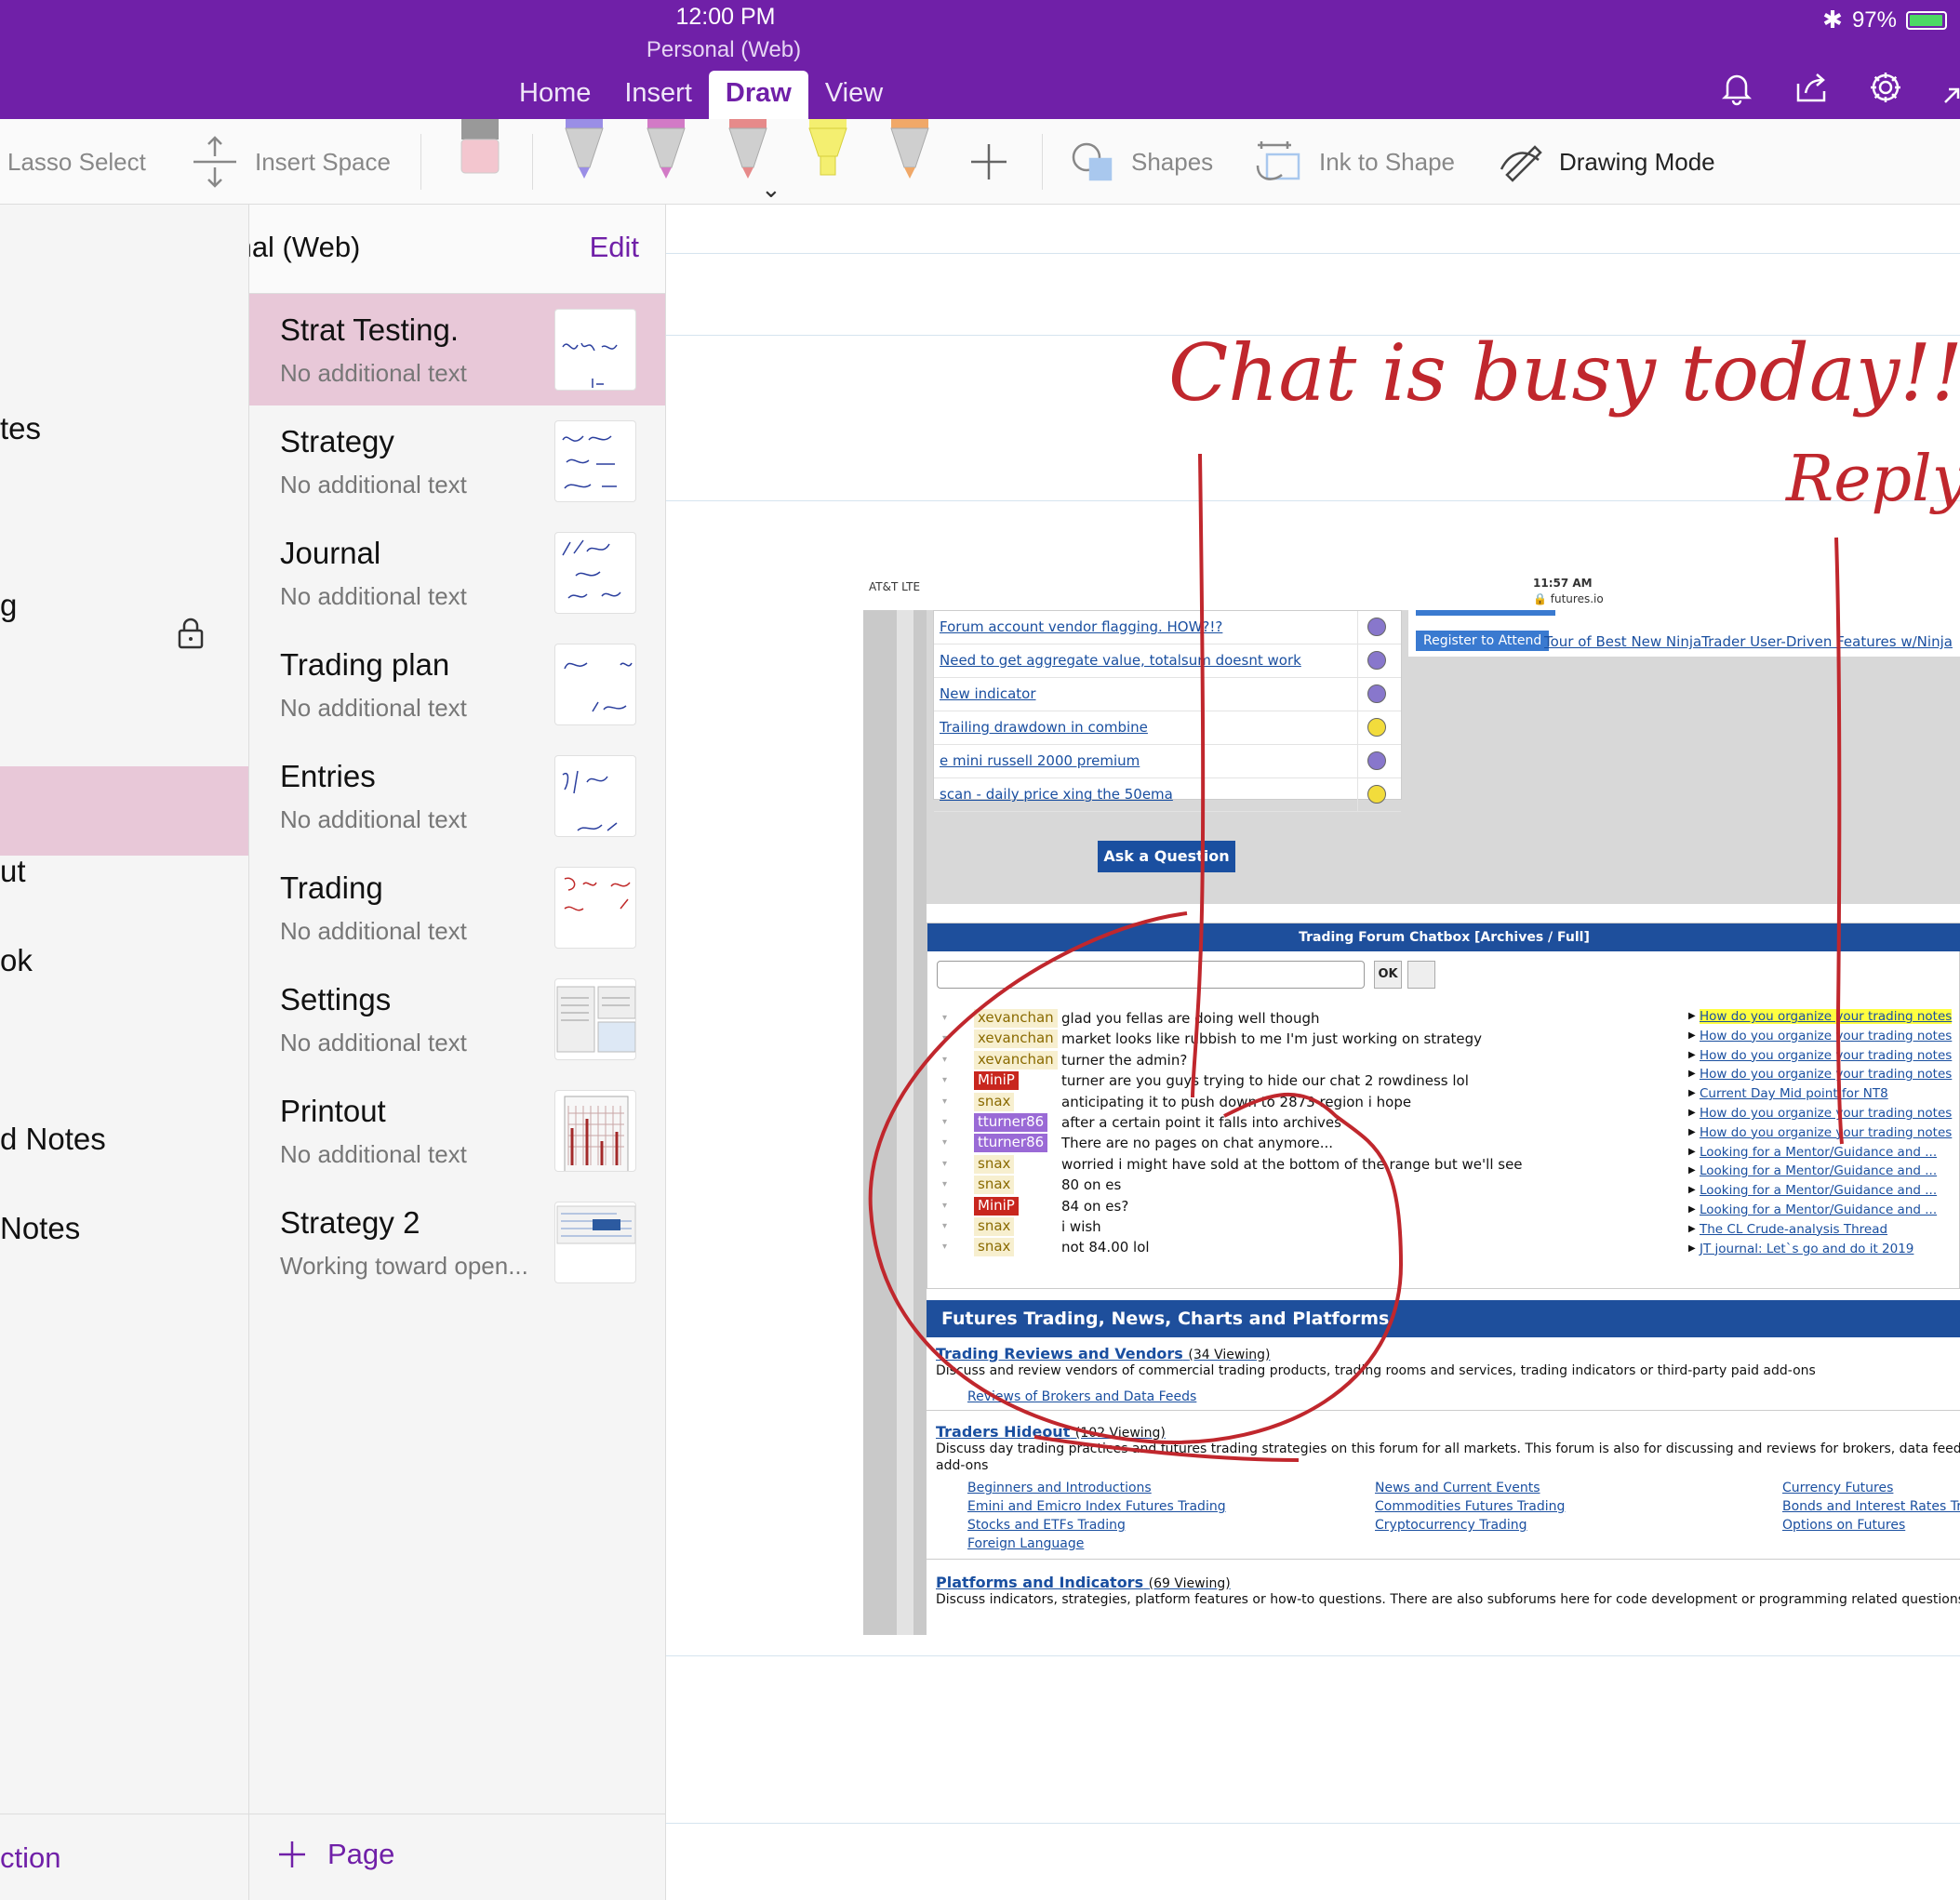  Describe the element at coordinates (1871, 1507) in the screenshot. I see `subforum-link: Bonds and Interest Rates Tr` at that location.